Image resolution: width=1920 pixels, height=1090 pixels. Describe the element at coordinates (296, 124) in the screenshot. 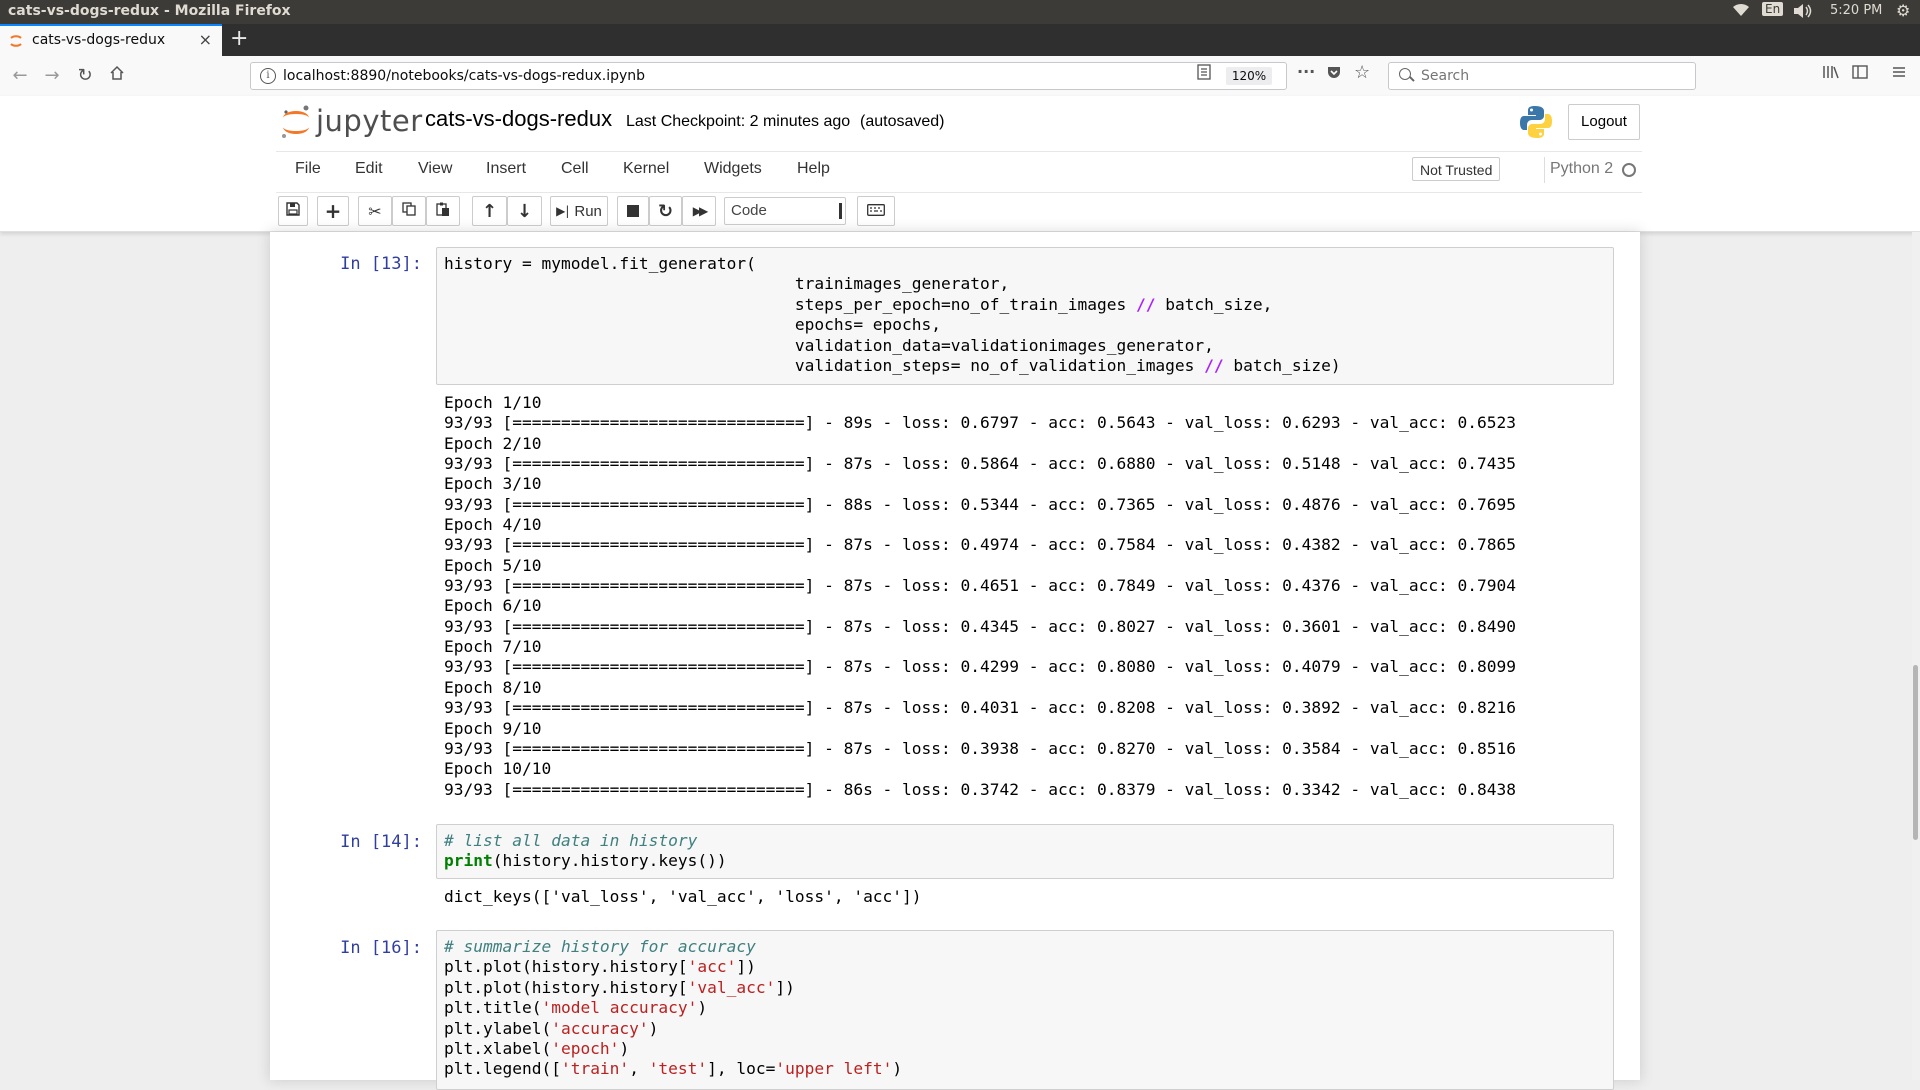

I see `jupyter-logo-icon` at that location.